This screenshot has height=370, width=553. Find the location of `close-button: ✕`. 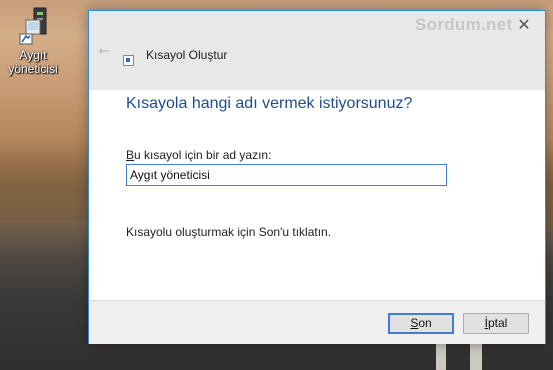

close-button: ✕ is located at coordinates (524, 25).